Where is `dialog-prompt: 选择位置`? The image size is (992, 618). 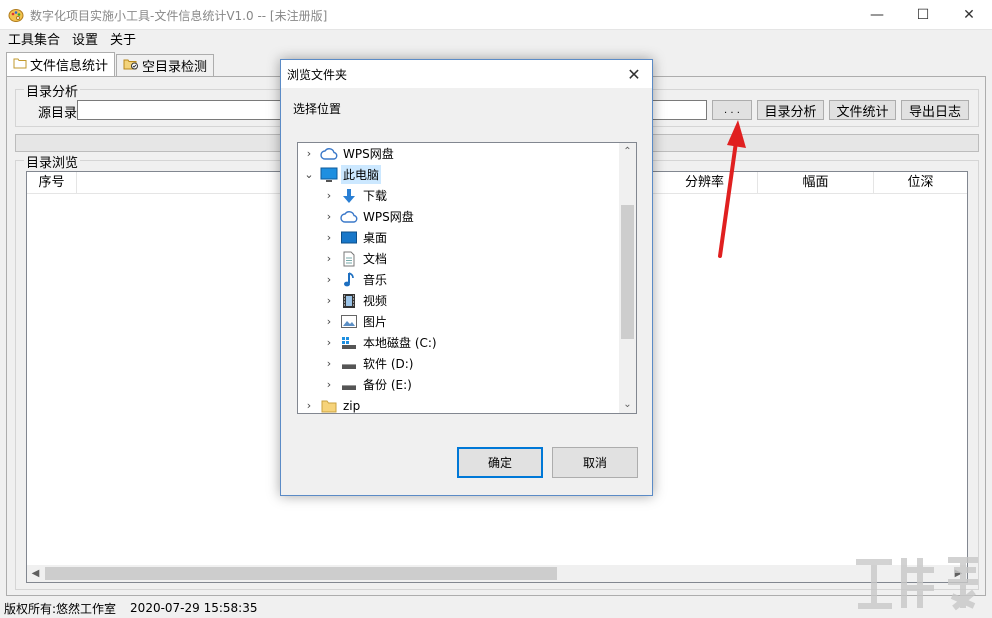
dialog-prompt: 选择位置 is located at coordinates (317, 109).